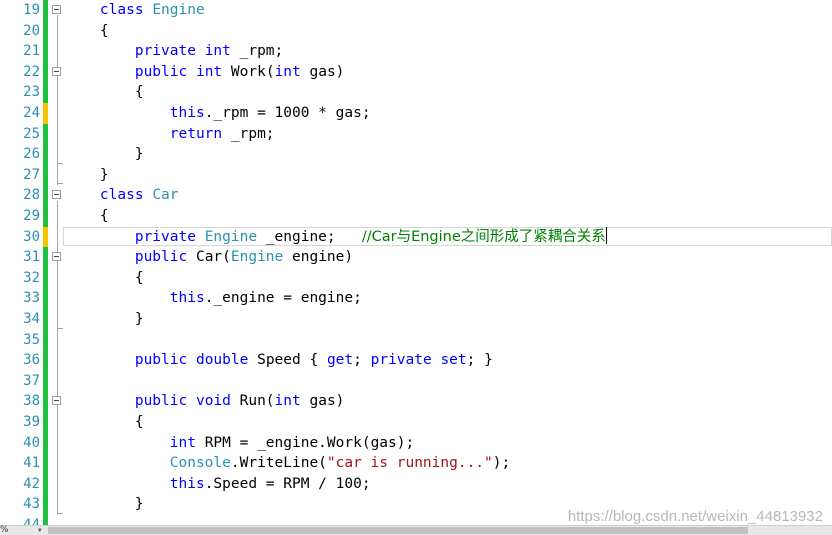  I want to click on line-number: 27, so click(31, 174).